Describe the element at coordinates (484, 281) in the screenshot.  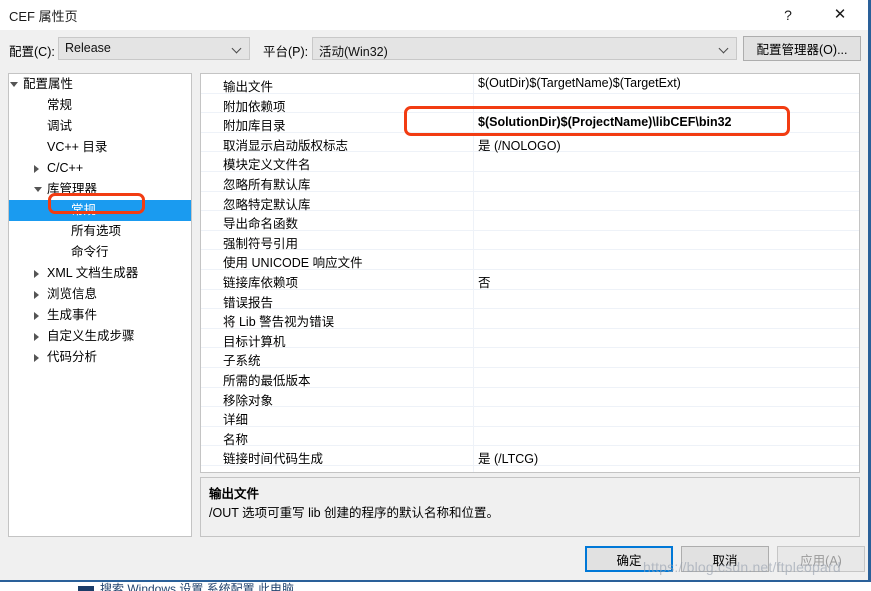
I see `grid-row-value: 否` at that location.